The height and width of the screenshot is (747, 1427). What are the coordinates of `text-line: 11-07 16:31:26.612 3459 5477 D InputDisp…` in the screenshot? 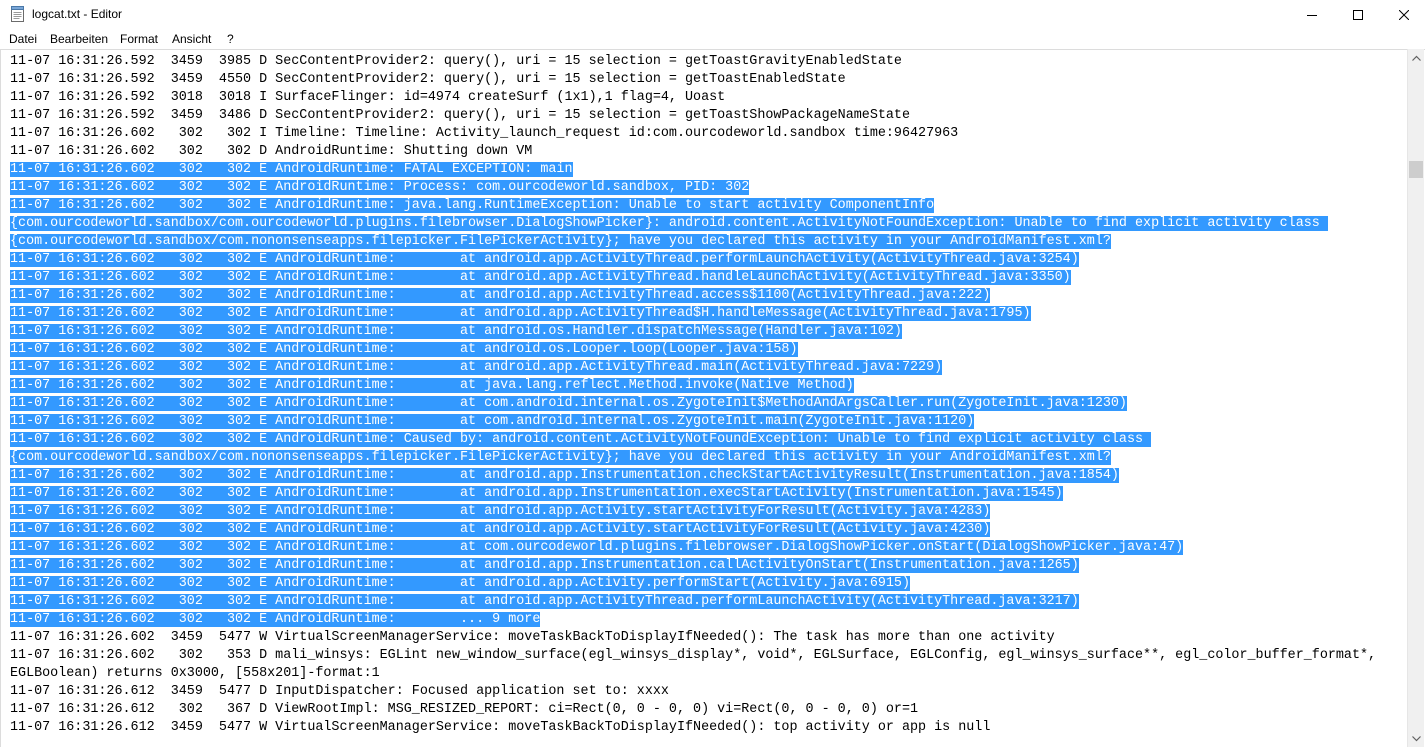 It's located at (339, 692).